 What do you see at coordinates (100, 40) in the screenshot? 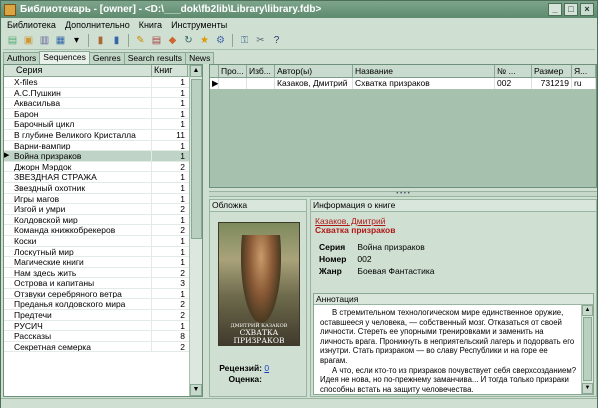
I see `book-icon: ▮` at bounding box center [100, 40].